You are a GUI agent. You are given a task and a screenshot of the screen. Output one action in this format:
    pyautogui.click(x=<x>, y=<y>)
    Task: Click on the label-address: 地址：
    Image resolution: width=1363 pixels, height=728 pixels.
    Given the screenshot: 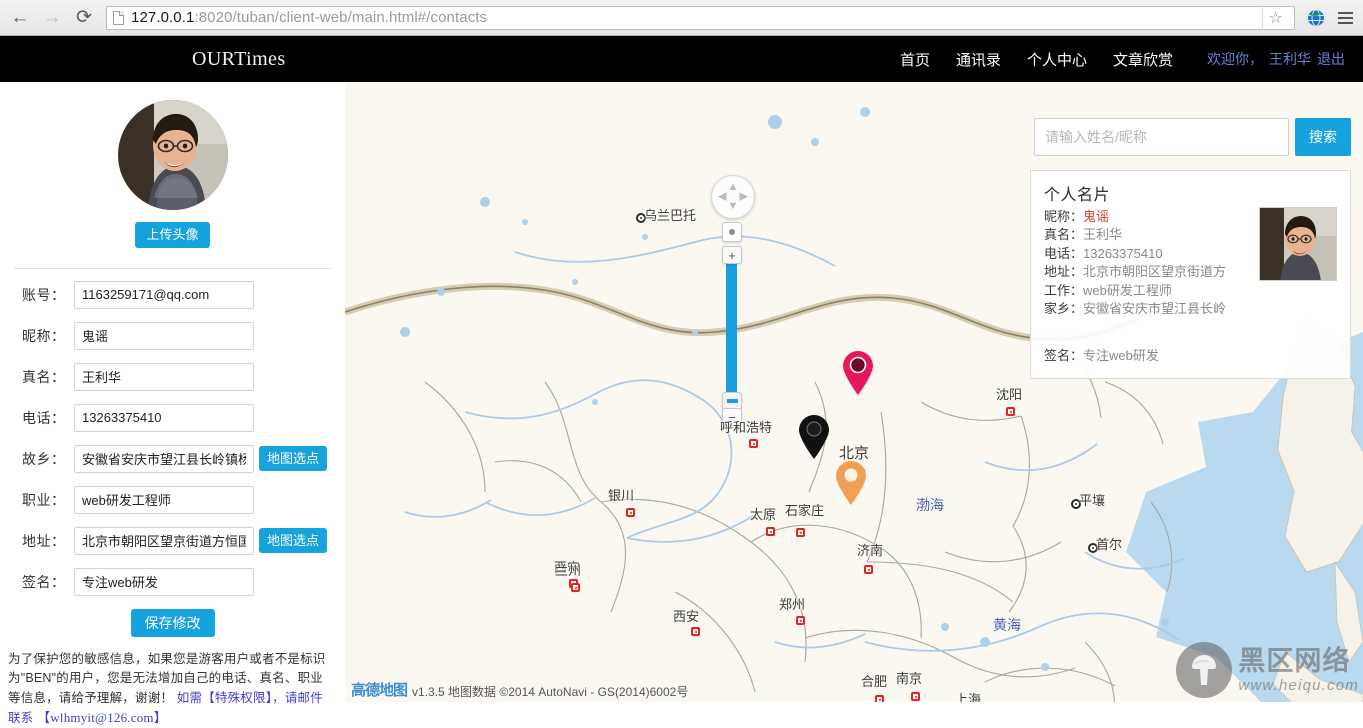 What is the action you would take?
    pyautogui.click(x=44, y=540)
    